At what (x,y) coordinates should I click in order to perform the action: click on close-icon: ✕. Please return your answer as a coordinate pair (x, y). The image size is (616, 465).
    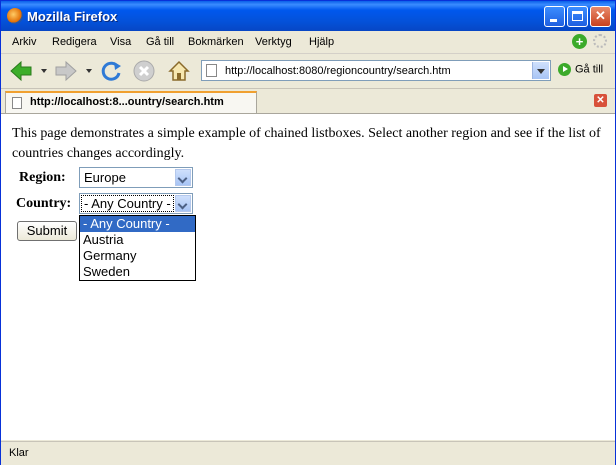
    Looking at the image, I should click on (600, 15).